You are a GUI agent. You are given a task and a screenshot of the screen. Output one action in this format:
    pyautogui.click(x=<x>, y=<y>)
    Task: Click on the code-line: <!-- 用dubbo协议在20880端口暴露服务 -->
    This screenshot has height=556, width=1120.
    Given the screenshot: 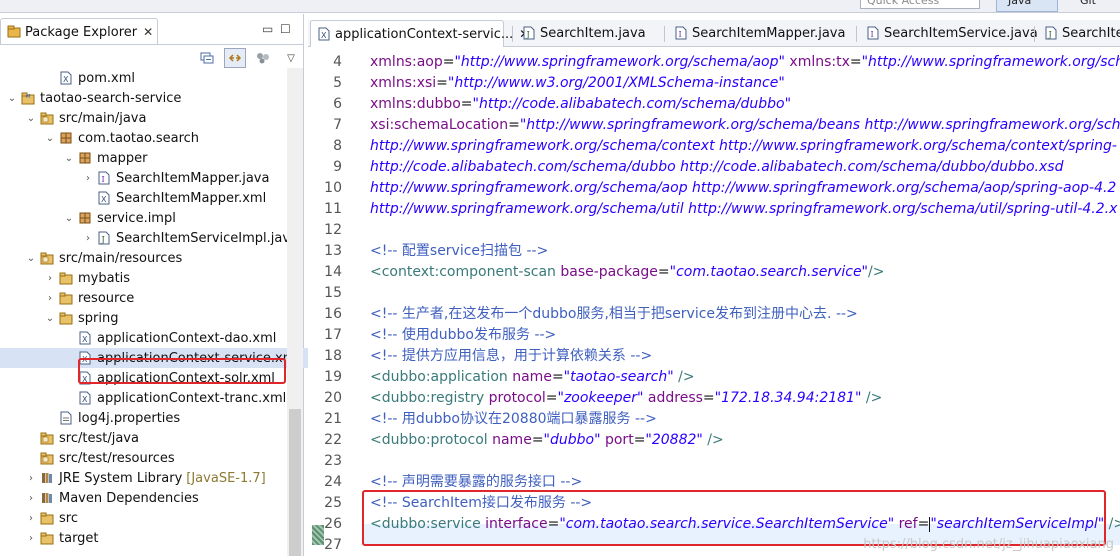 What is the action you would take?
    pyautogui.click(x=513, y=419)
    